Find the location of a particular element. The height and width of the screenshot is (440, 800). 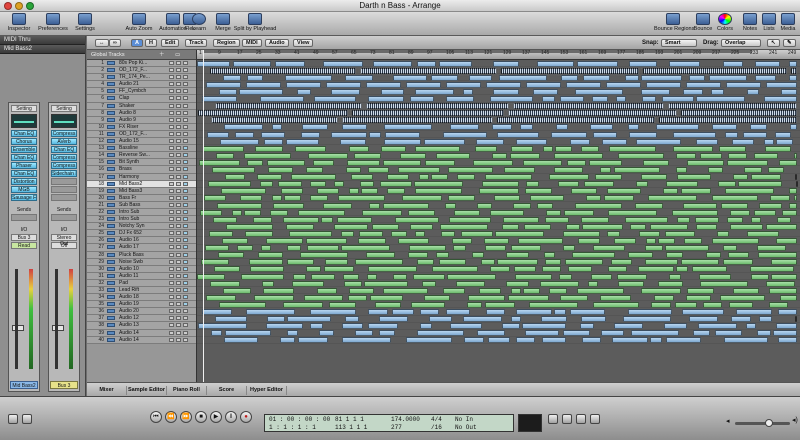

zoom-icon is located at coordinates (30, 6).